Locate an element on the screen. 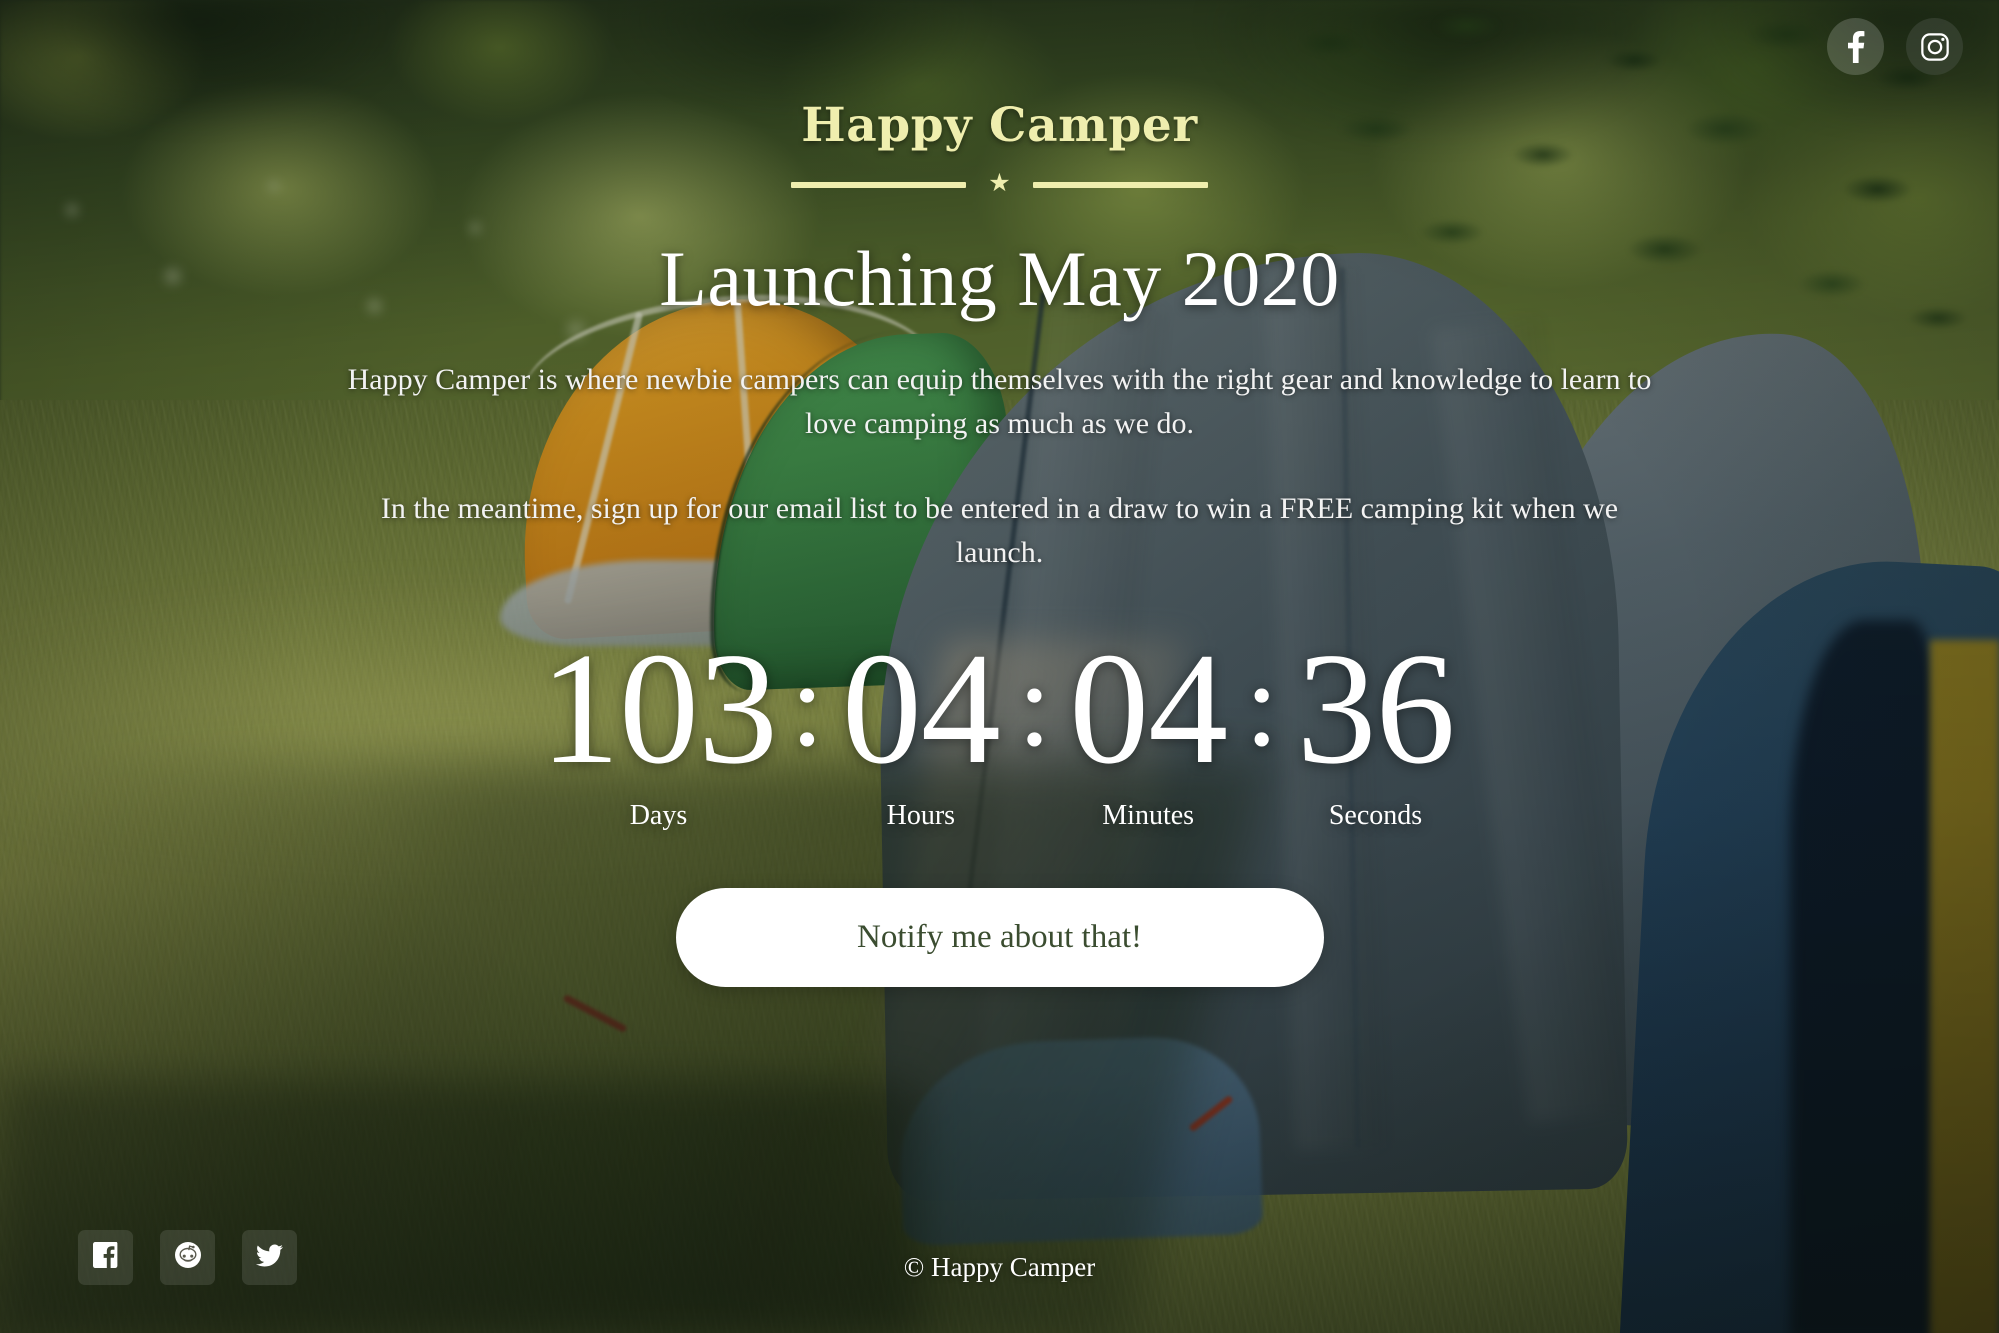  countdown-seconds-value: 36 is located at coordinates (1376, 707).